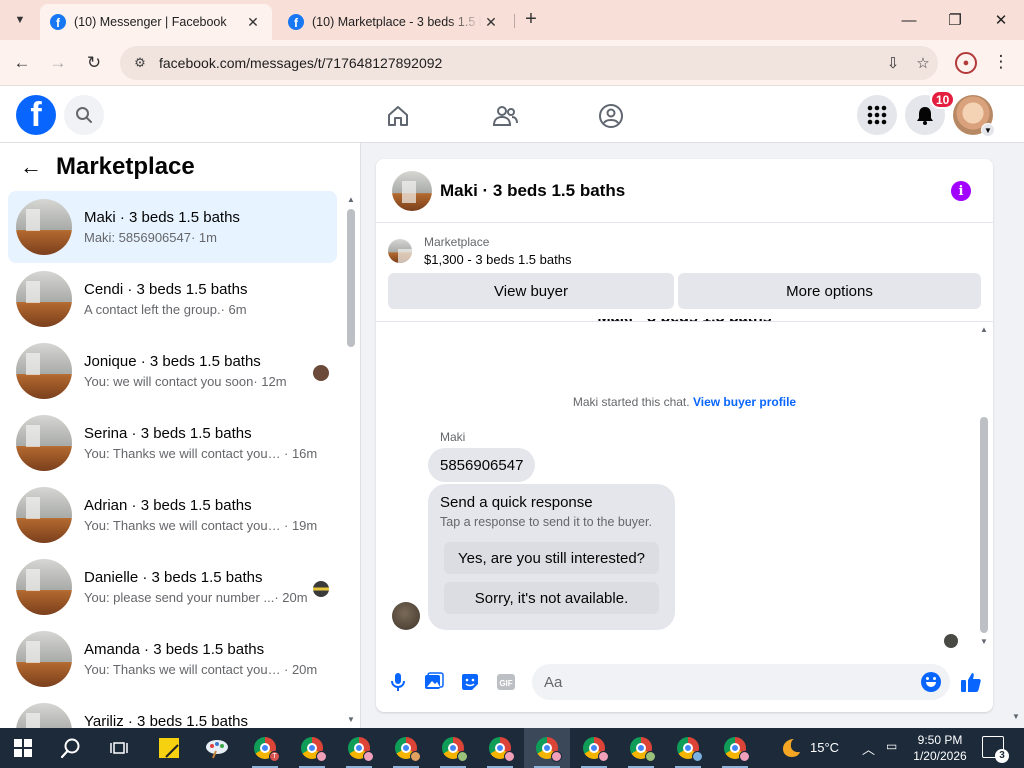 The width and height of the screenshot is (1024, 768). I want to click on chat-scrollbar: ▲ ▼, so click(984, 487).